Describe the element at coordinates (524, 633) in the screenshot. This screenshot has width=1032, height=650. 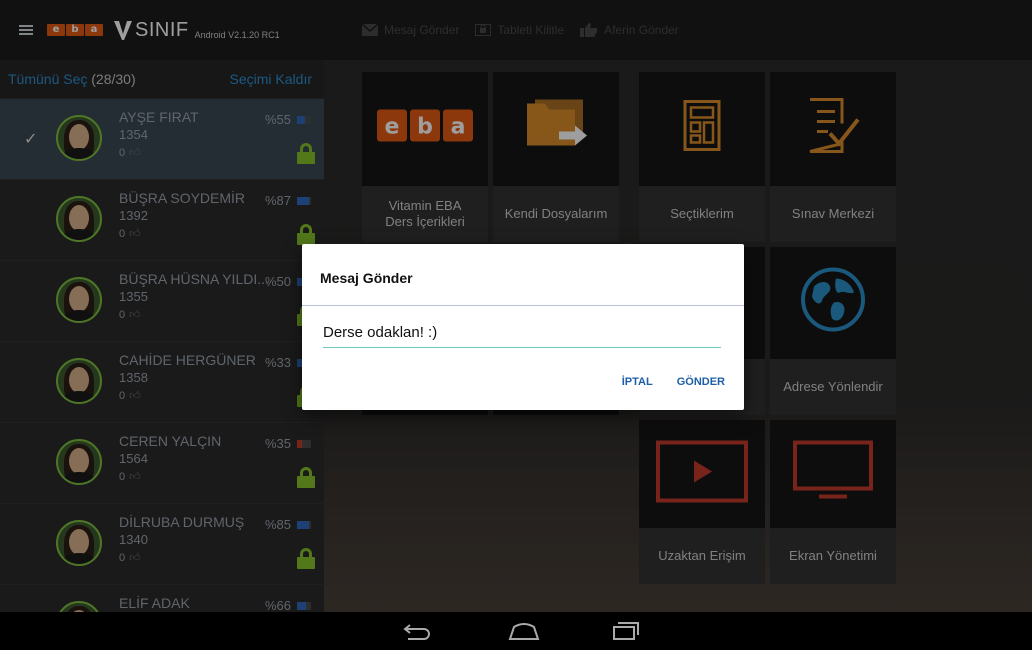
I see `home-icon` at that location.